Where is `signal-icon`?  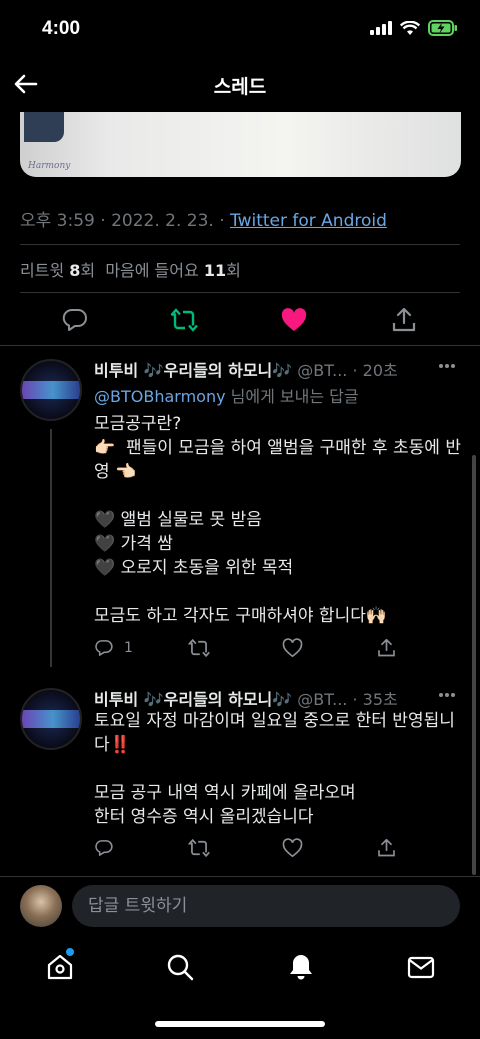 signal-icon is located at coordinates (381, 28).